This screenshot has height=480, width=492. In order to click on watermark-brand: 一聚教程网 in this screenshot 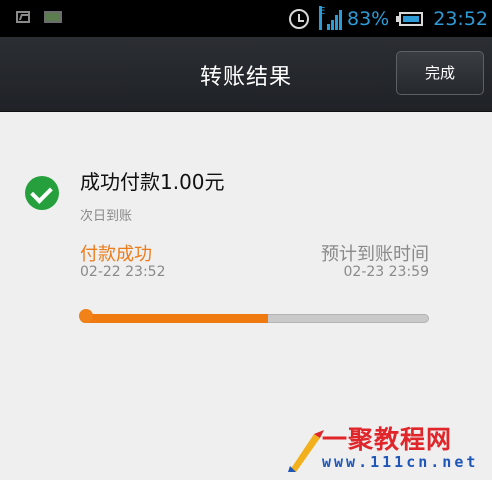, I will do `click(387, 439)`.